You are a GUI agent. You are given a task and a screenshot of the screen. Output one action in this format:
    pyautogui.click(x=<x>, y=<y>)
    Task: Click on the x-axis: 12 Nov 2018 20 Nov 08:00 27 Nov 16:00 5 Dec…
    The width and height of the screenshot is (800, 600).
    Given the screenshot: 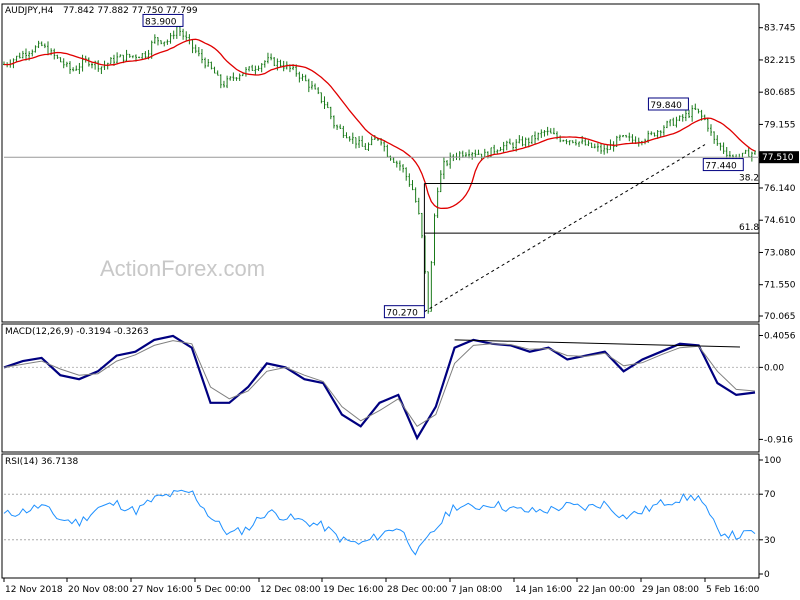 What is the action you would take?
    pyautogui.click(x=381, y=586)
    